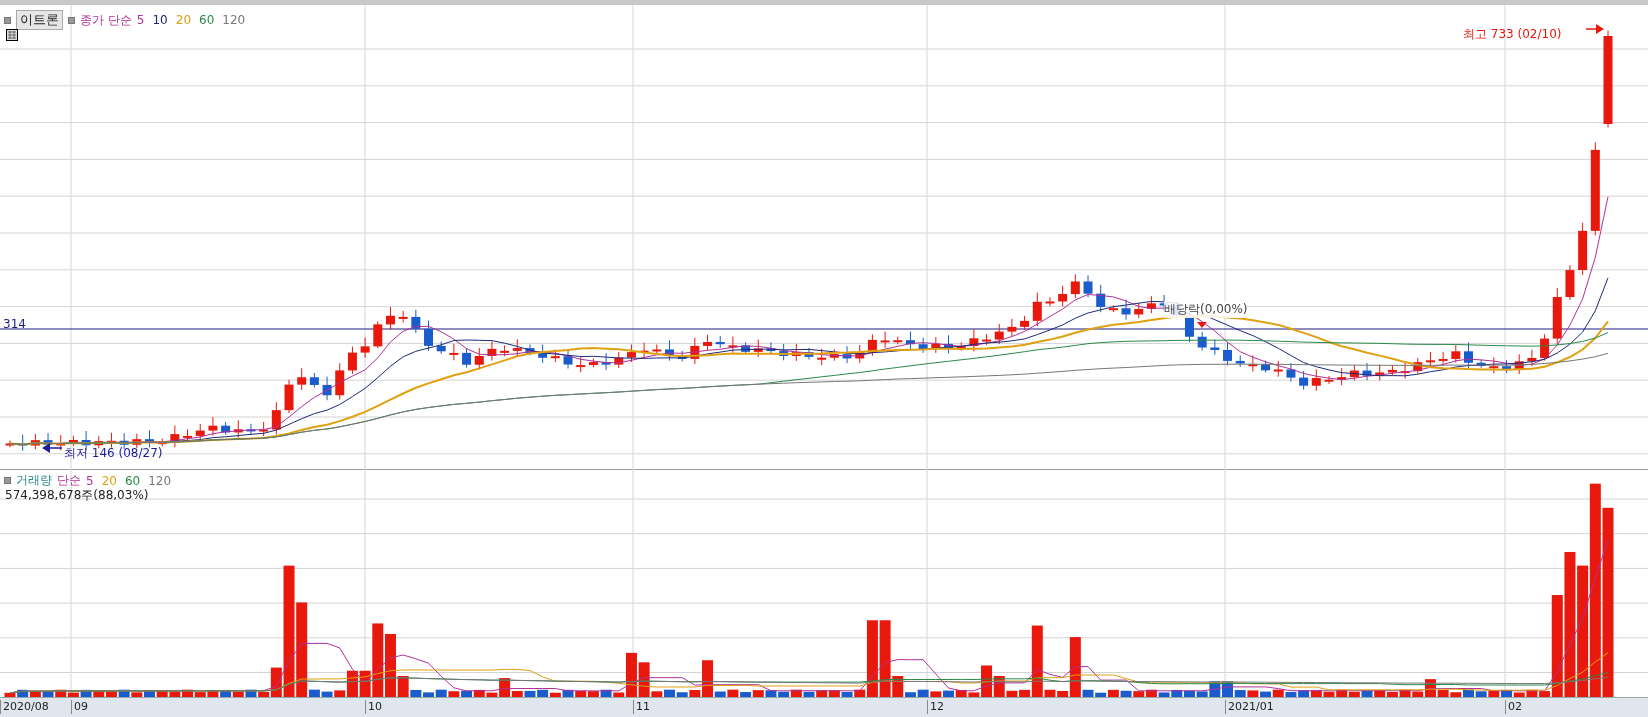 This screenshot has height=717, width=1648. I want to click on axis-label: 2021/01, so click(1249, 707).